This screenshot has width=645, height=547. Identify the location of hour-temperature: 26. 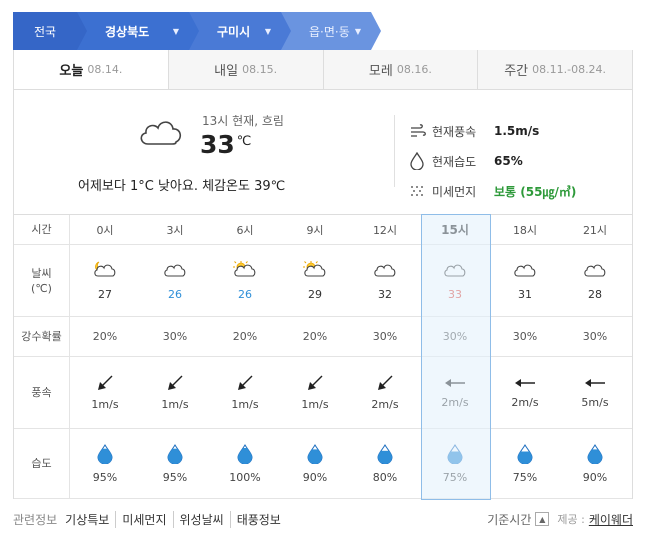
(245, 294).